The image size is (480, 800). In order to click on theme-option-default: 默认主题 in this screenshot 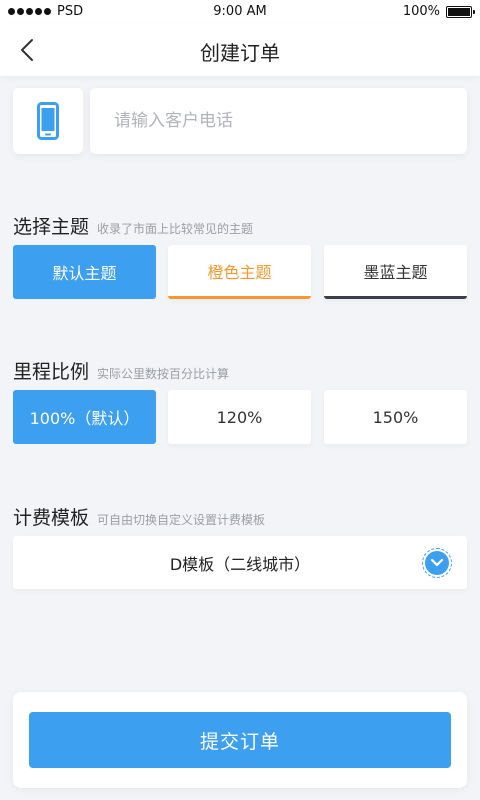, I will do `click(84, 272)`.